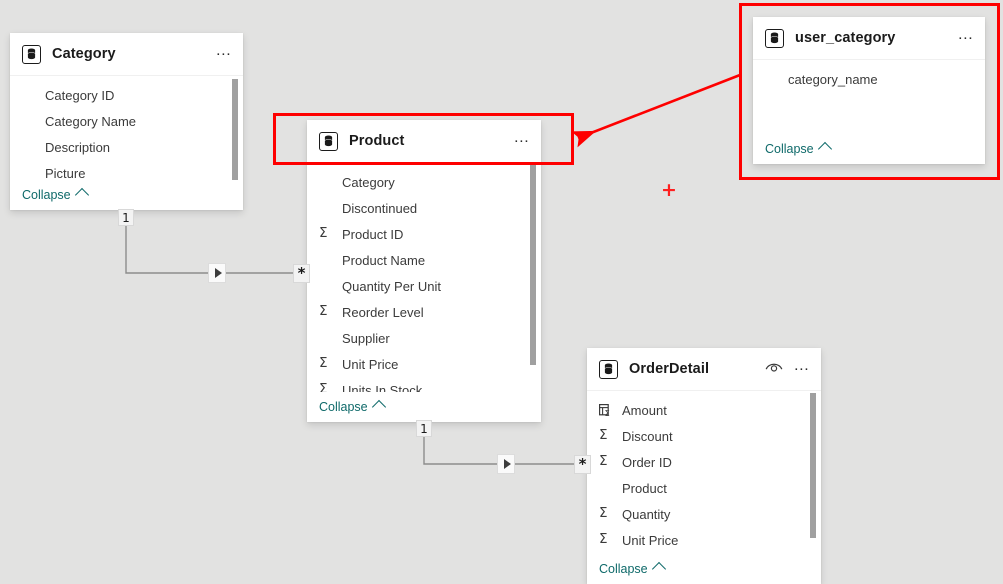  What do you see at coordinates (424, 428) in the screenshot?
I see `cardinality-badge-one-product: 1` at bounding box center [424, 428].